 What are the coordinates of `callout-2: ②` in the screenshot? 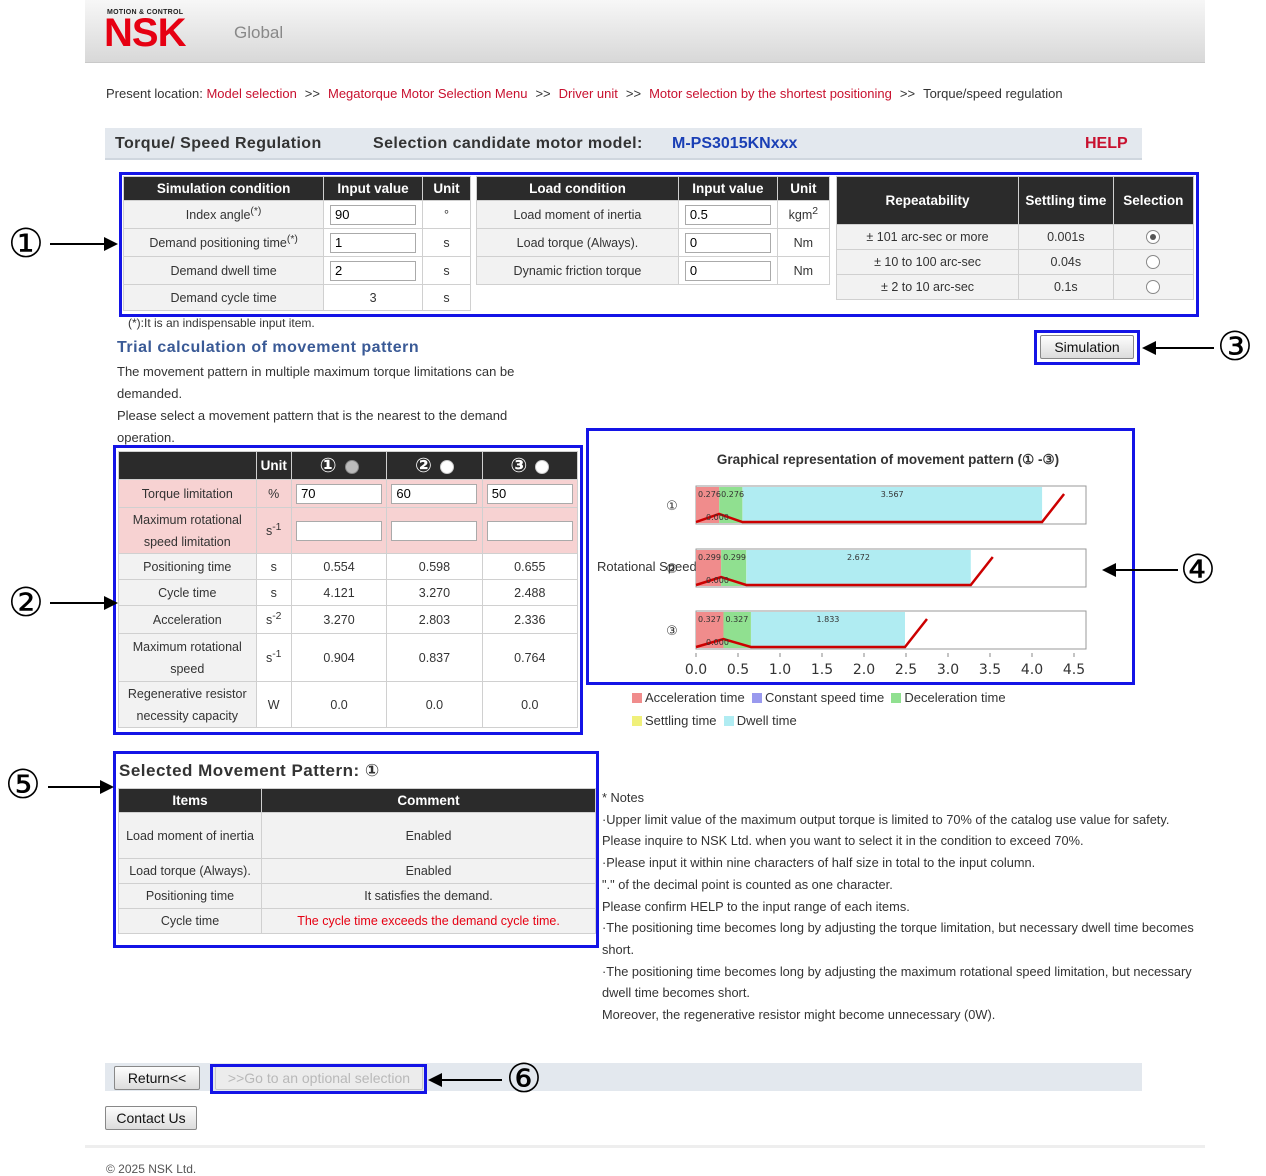 It's located at (26, 603).